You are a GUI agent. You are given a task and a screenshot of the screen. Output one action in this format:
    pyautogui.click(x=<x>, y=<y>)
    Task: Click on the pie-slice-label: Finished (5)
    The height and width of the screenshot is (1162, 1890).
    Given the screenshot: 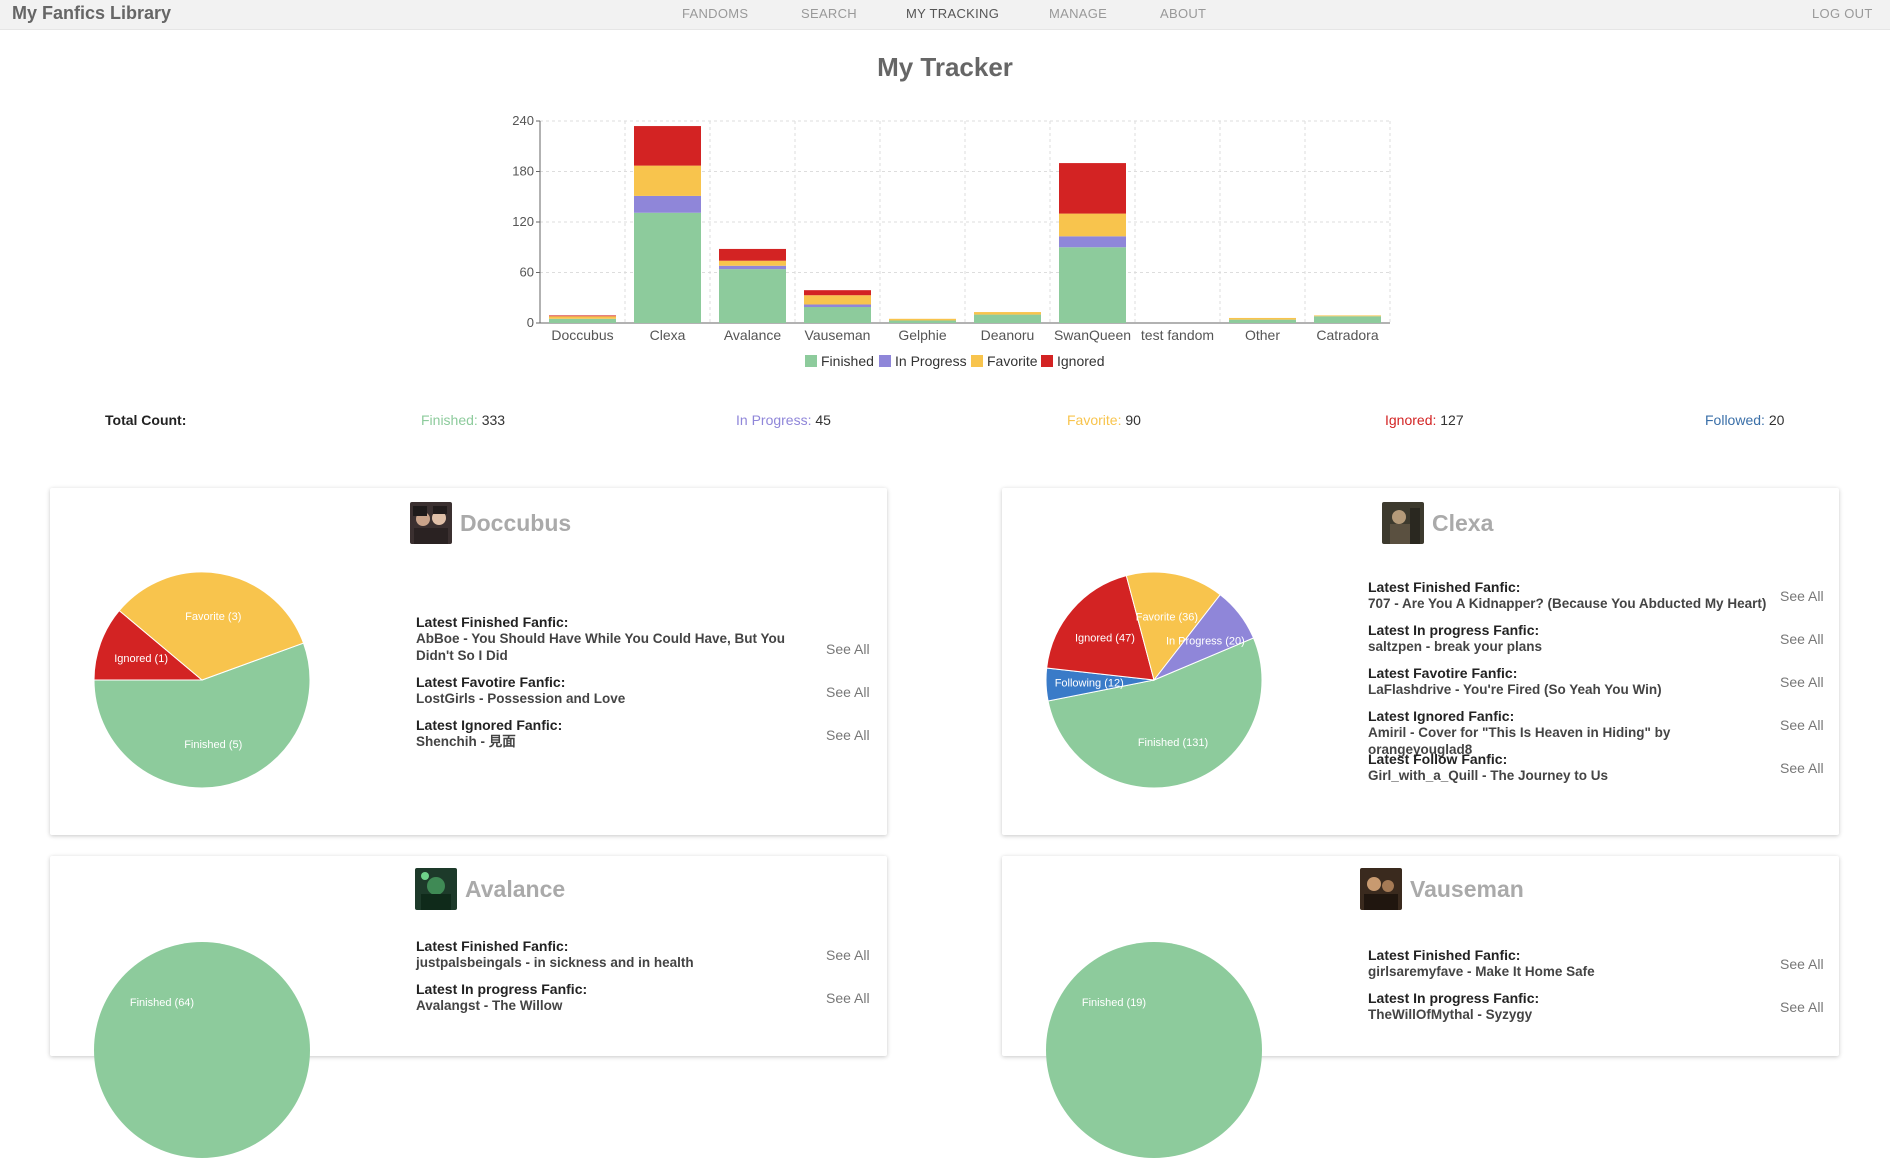 What is the action you would take?
    pyautogui.click(x=213, y=745)
    